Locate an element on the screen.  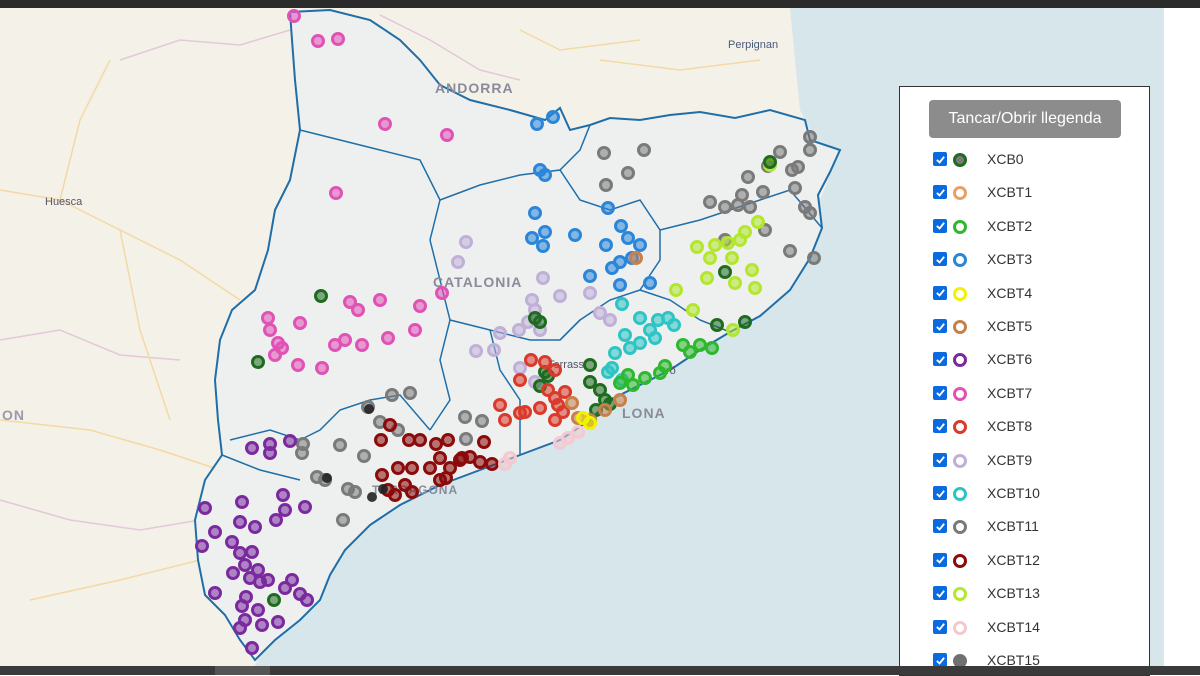
legend-item: XCBT12 is located at coordinates (986, 560).